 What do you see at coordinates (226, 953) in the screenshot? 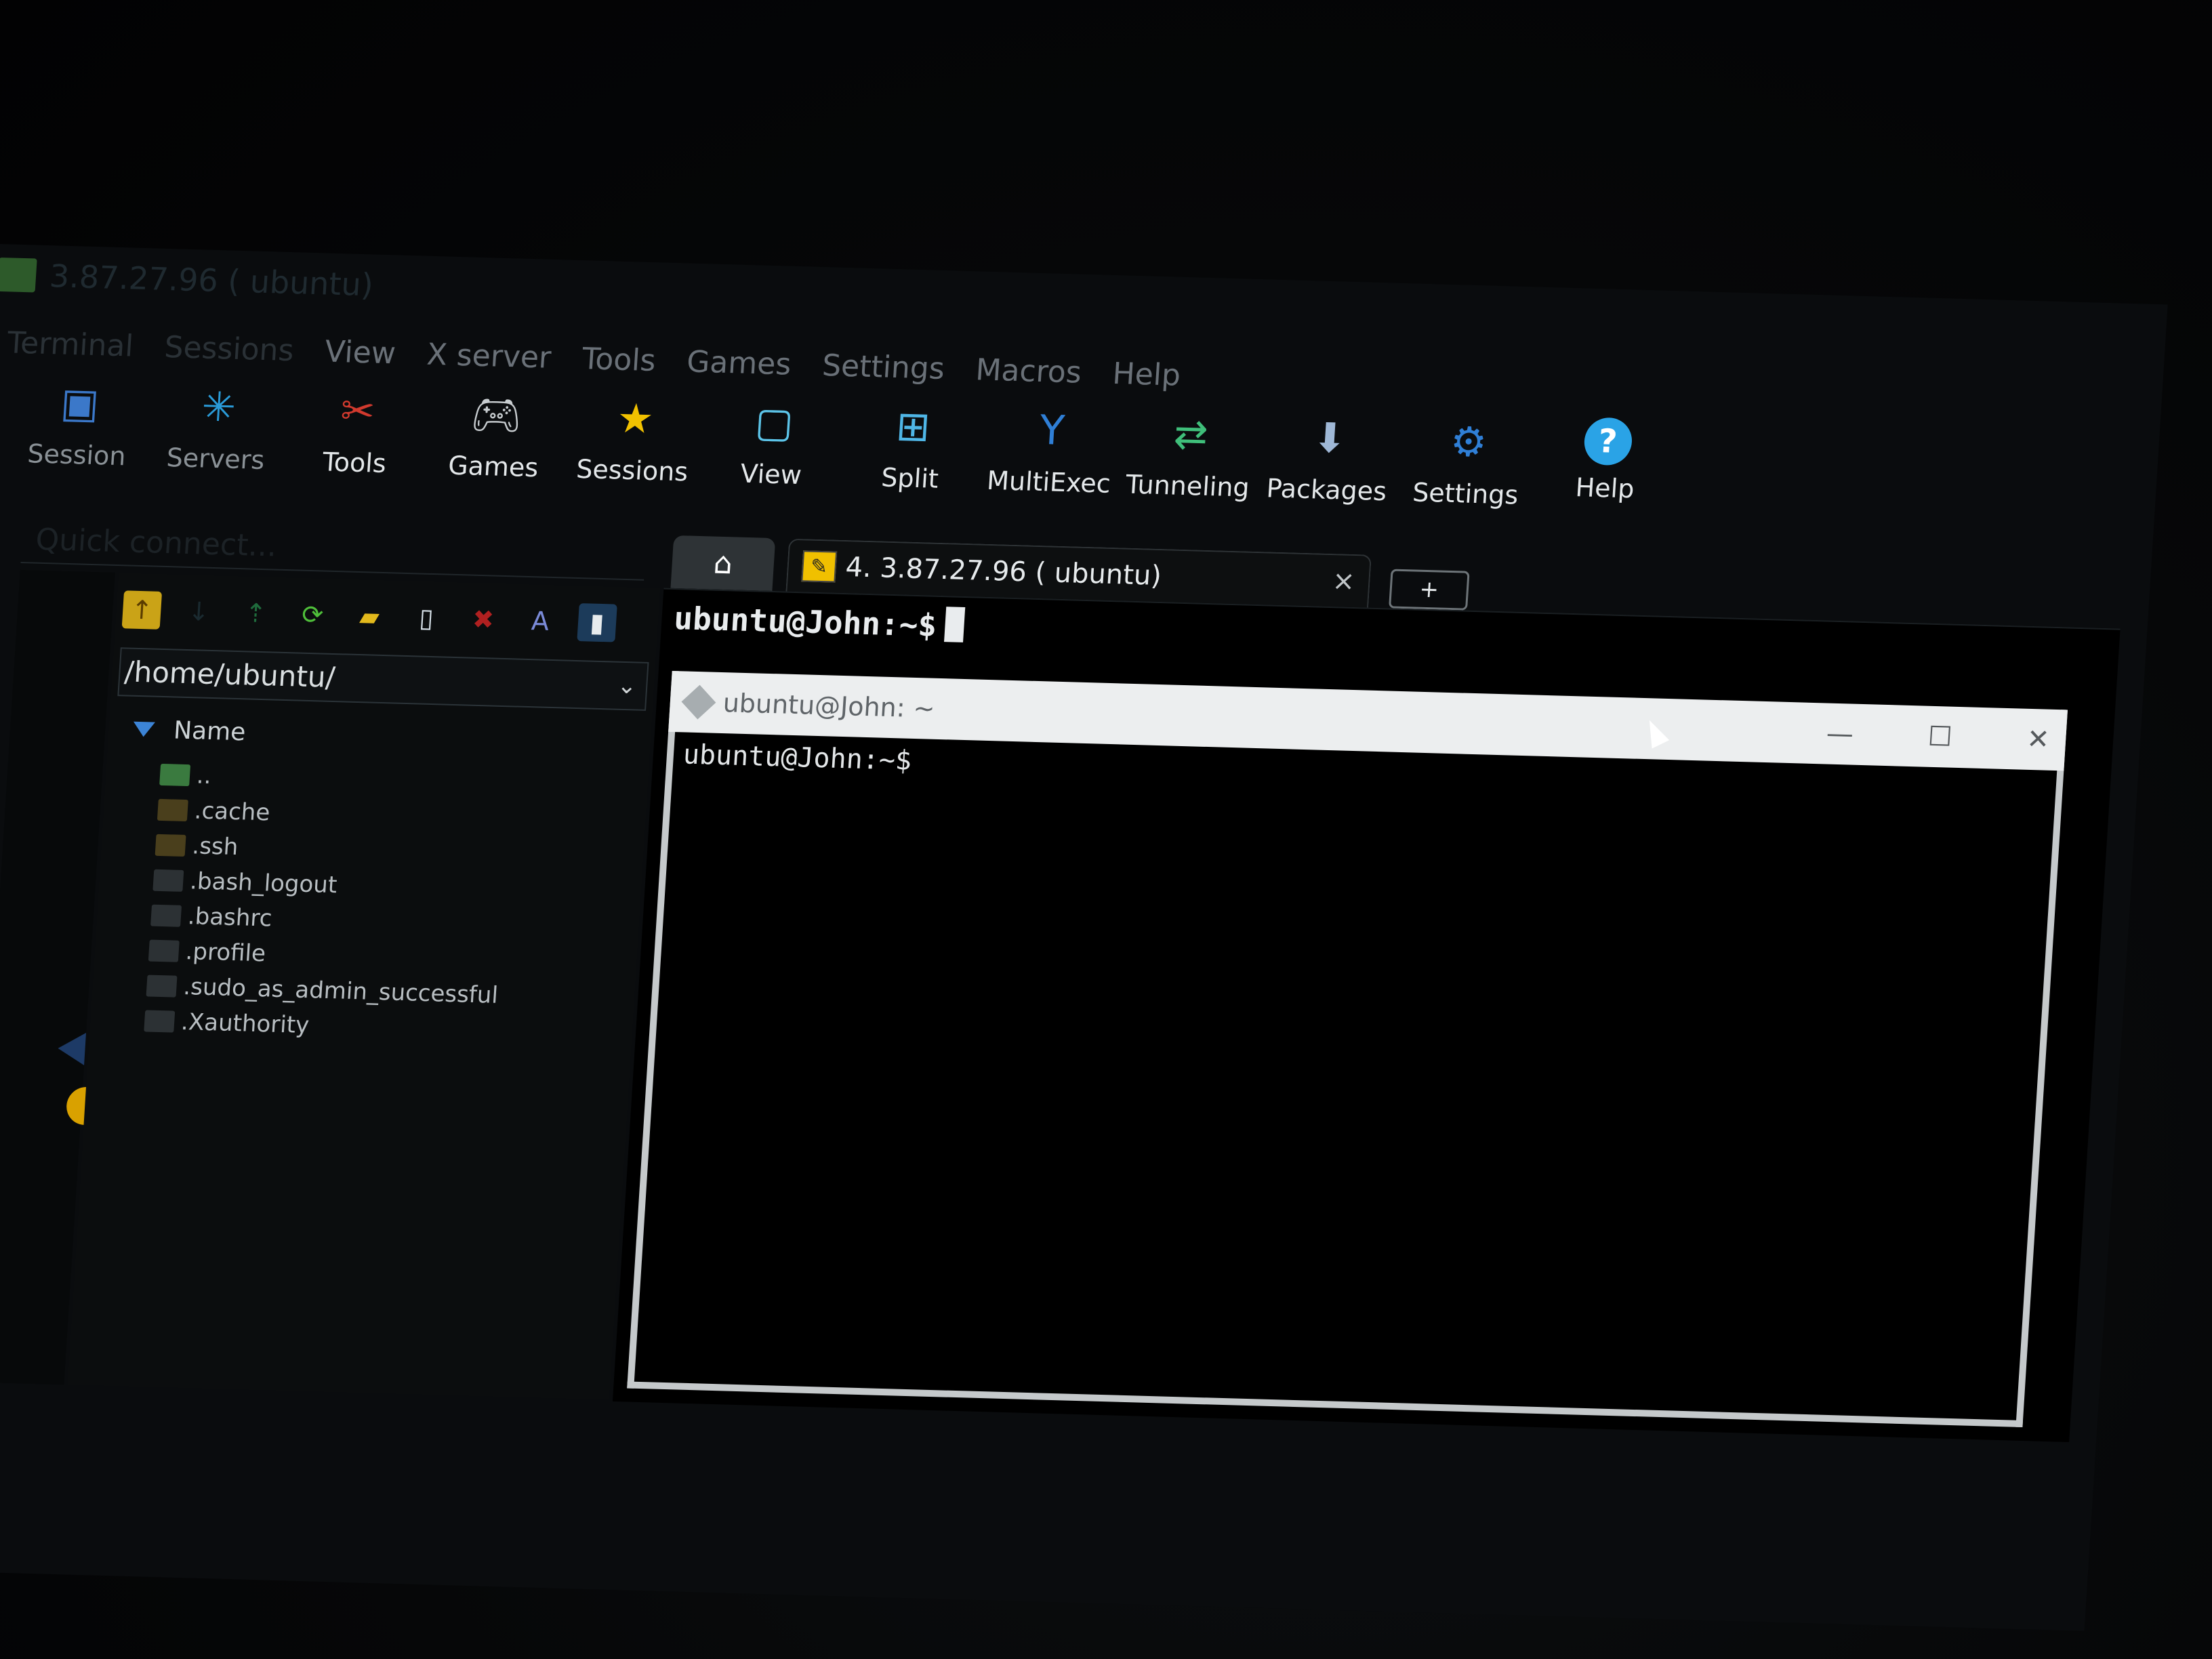
I see `file-name: .profile` at bounding box center [226, 953].